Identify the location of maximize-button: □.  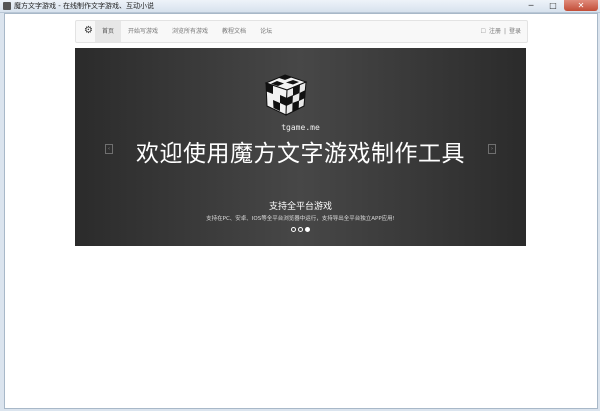
(553, 5).